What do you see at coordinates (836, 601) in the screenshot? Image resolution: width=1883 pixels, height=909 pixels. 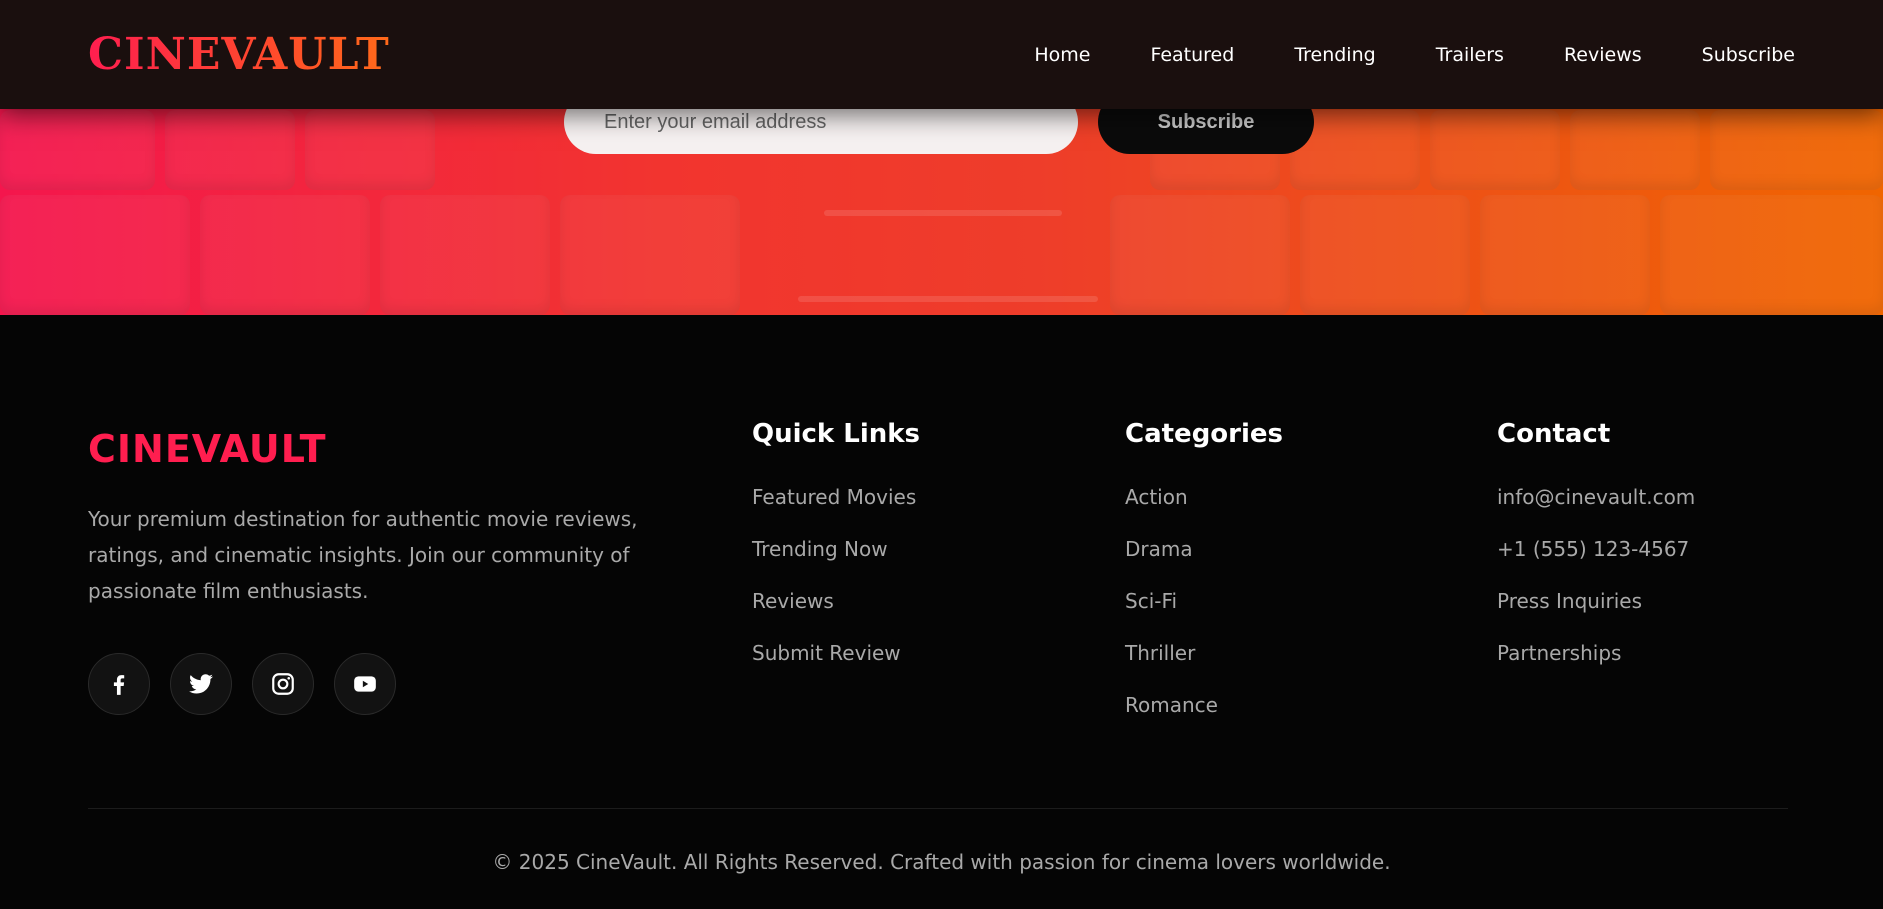 I see `quick-link-reviews: Reviews` at bounding box center [836, 601].